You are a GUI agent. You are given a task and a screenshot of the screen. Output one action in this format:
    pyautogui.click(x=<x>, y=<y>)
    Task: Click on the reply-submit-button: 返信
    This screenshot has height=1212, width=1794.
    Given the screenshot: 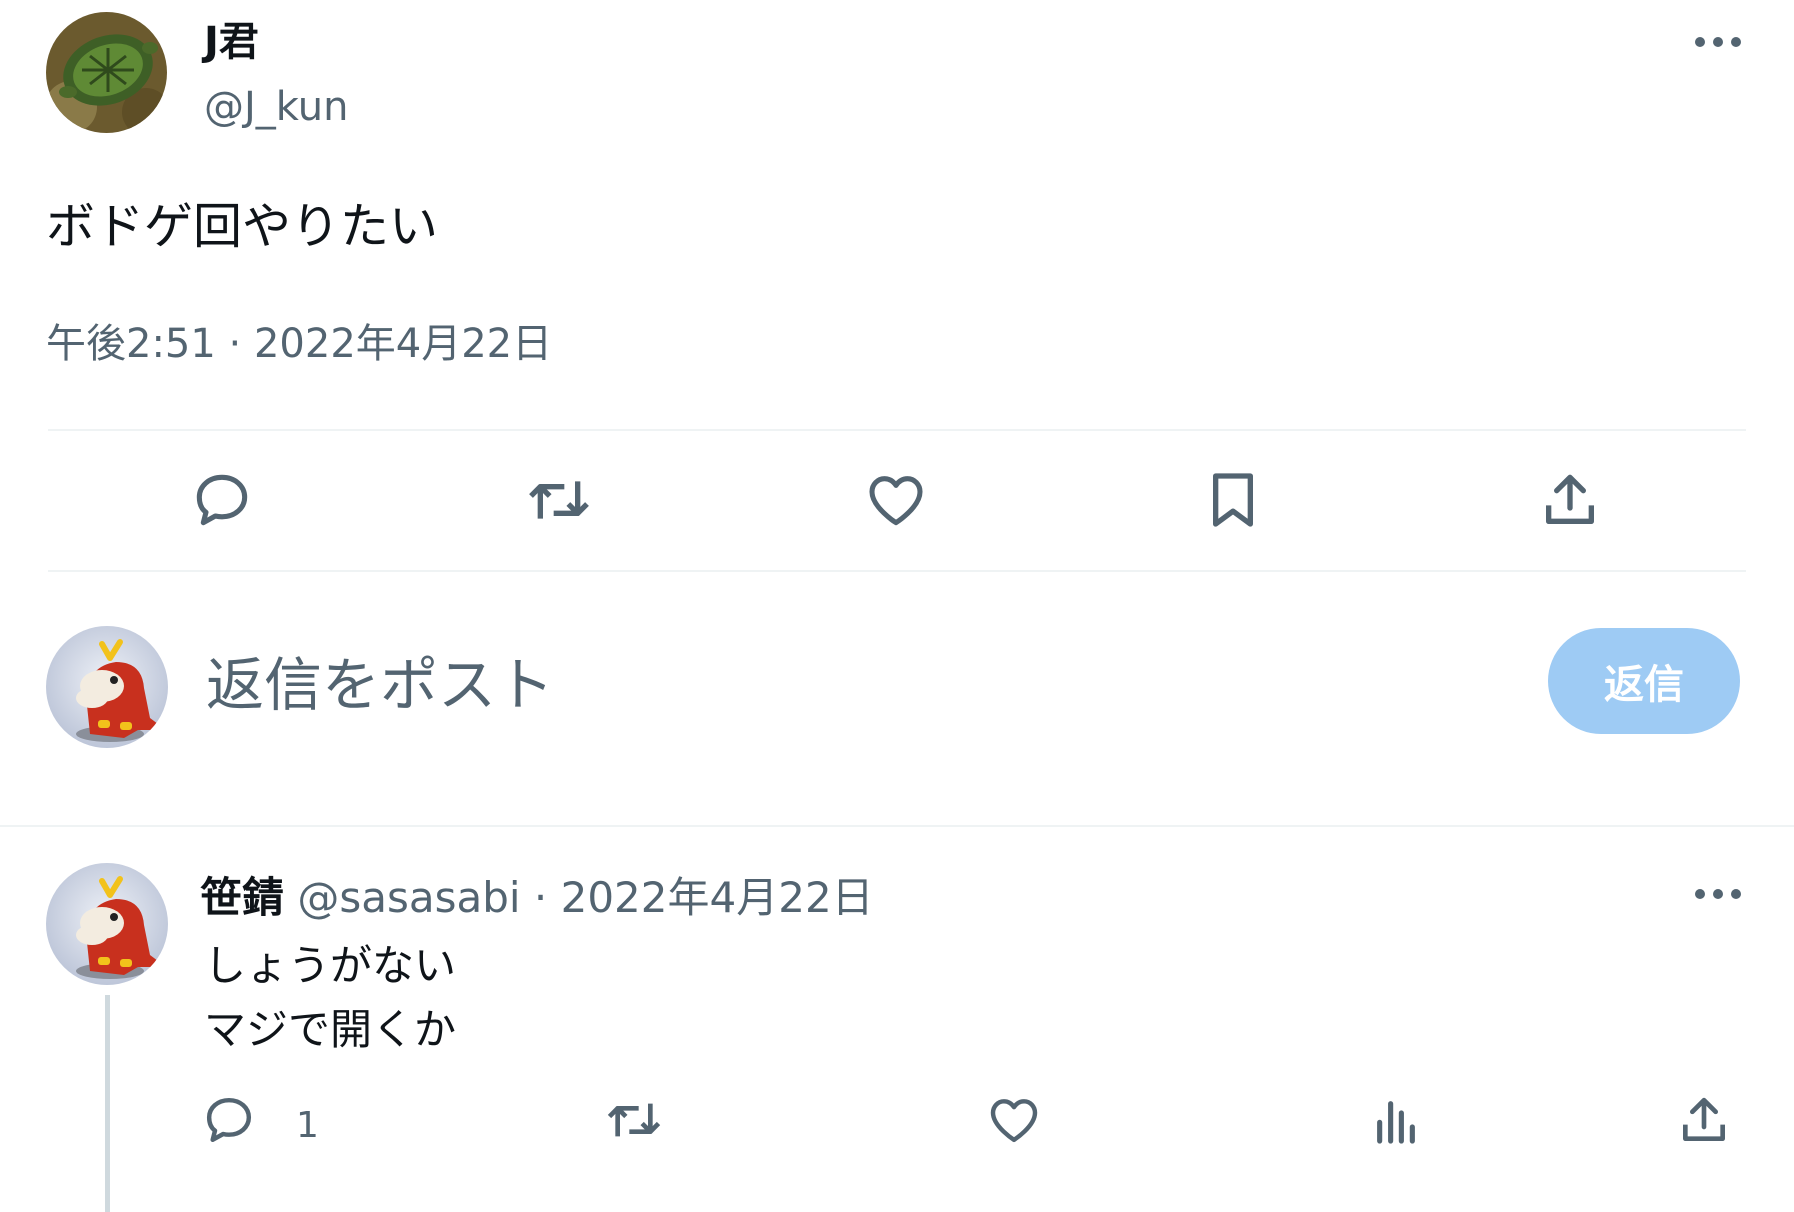 What is the action you would take?
    pyautogui.click(x=1644, y=681)
    